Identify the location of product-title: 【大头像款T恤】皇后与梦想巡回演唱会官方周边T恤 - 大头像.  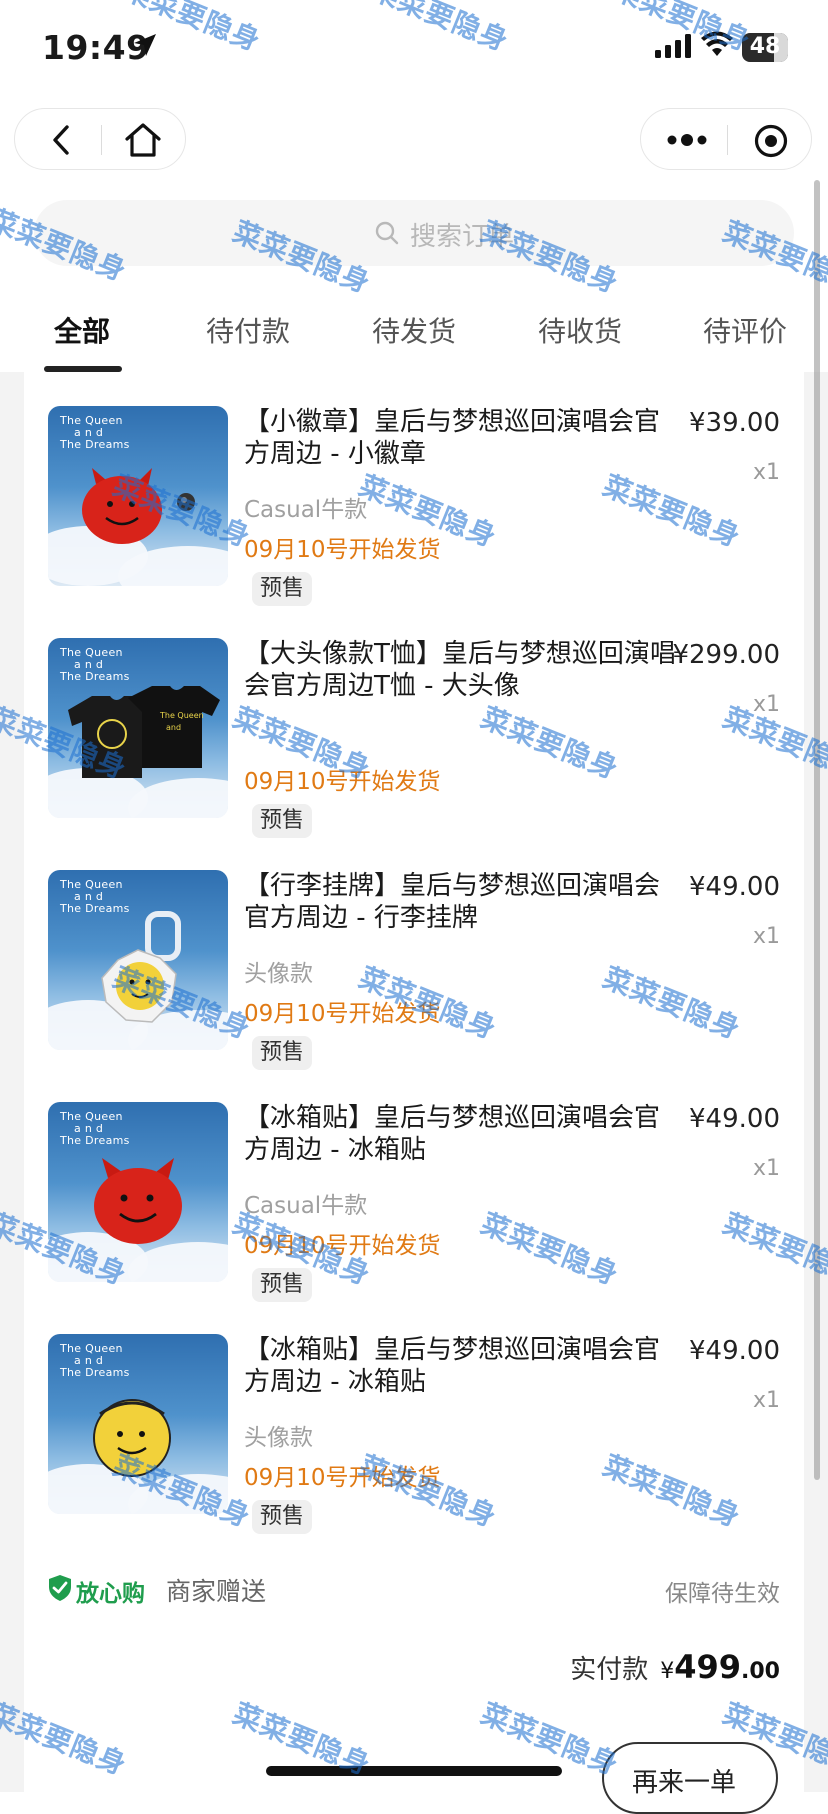
(460, 670).